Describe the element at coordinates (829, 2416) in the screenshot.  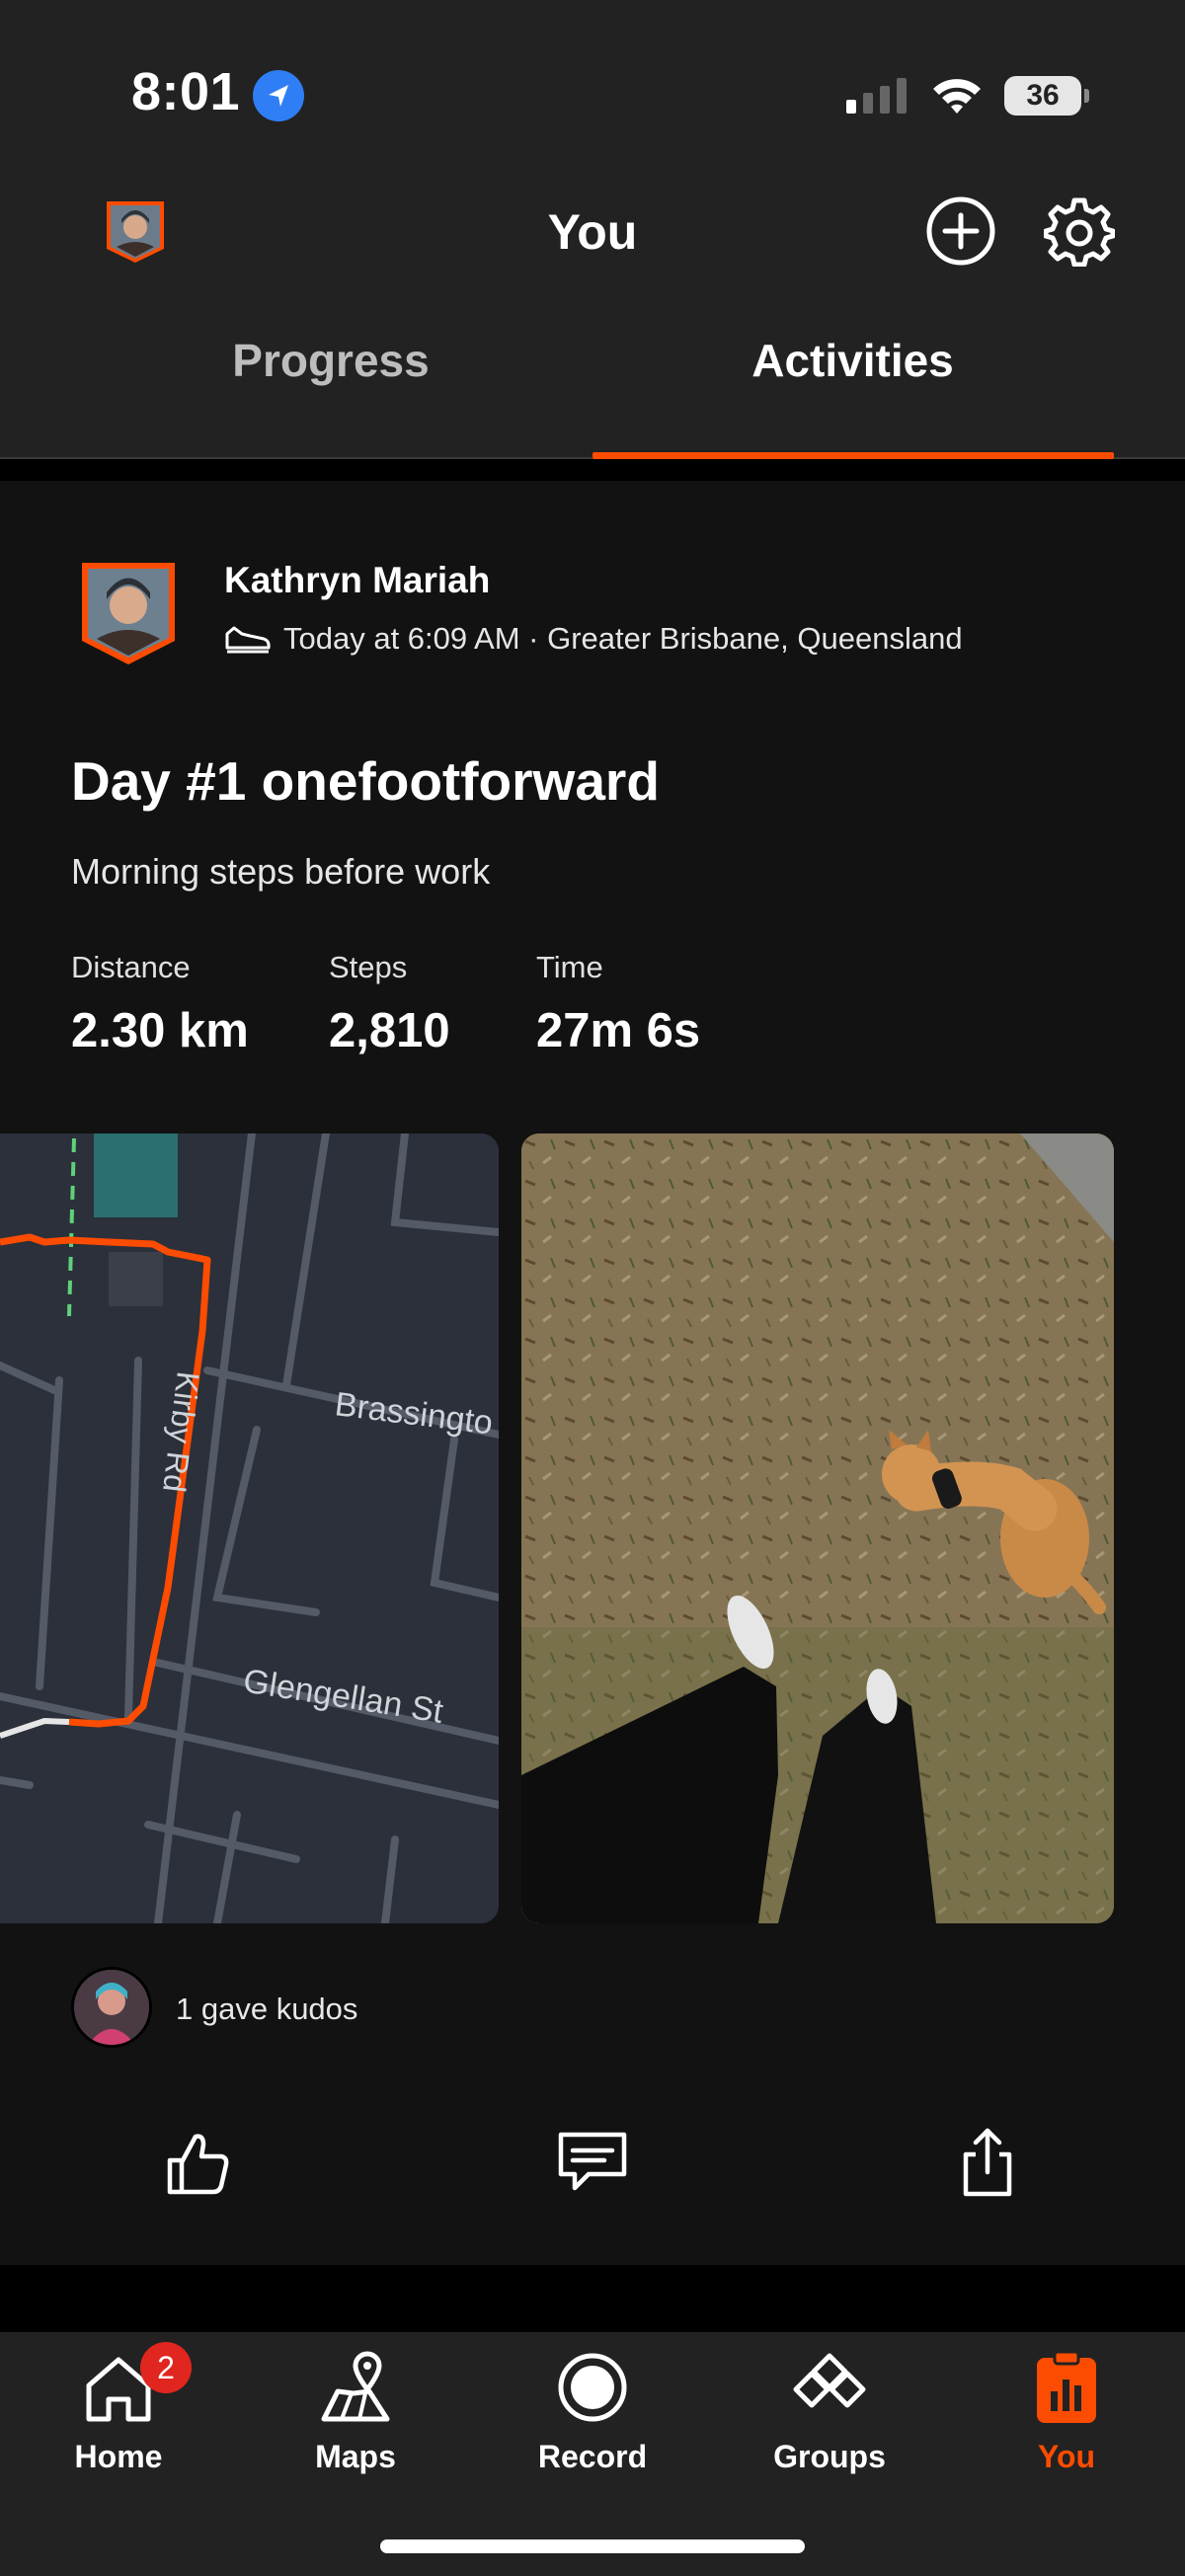
I see `nav-item-groups: Groups` at that location.